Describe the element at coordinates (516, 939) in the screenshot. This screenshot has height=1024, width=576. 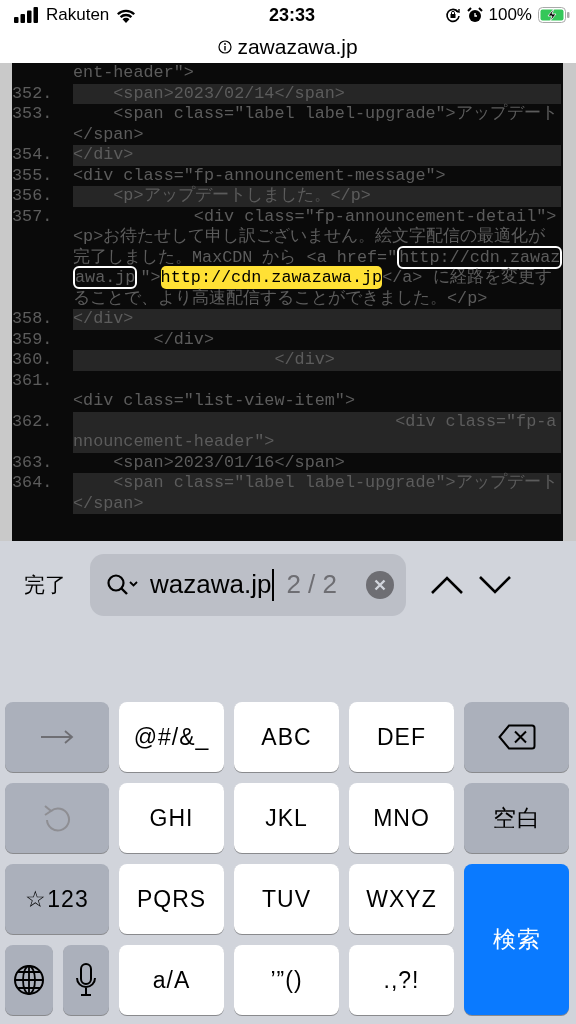
I see `search-key: 検索` at that location.